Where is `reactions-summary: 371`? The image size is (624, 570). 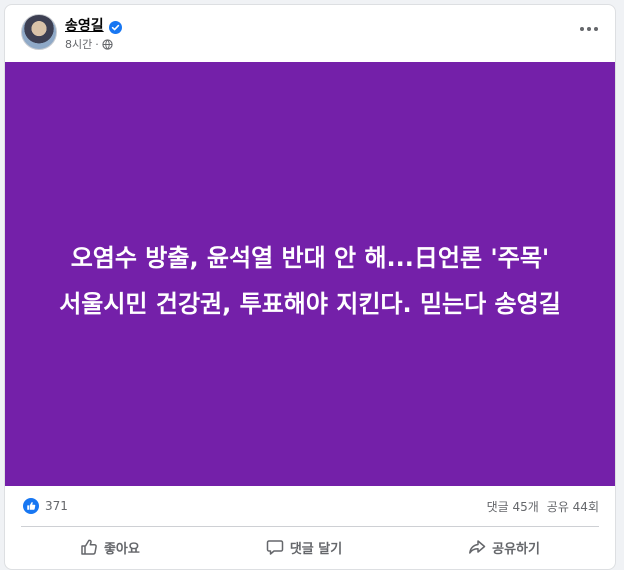
reactions-summary: 371 is located at coordinates (45, 506).